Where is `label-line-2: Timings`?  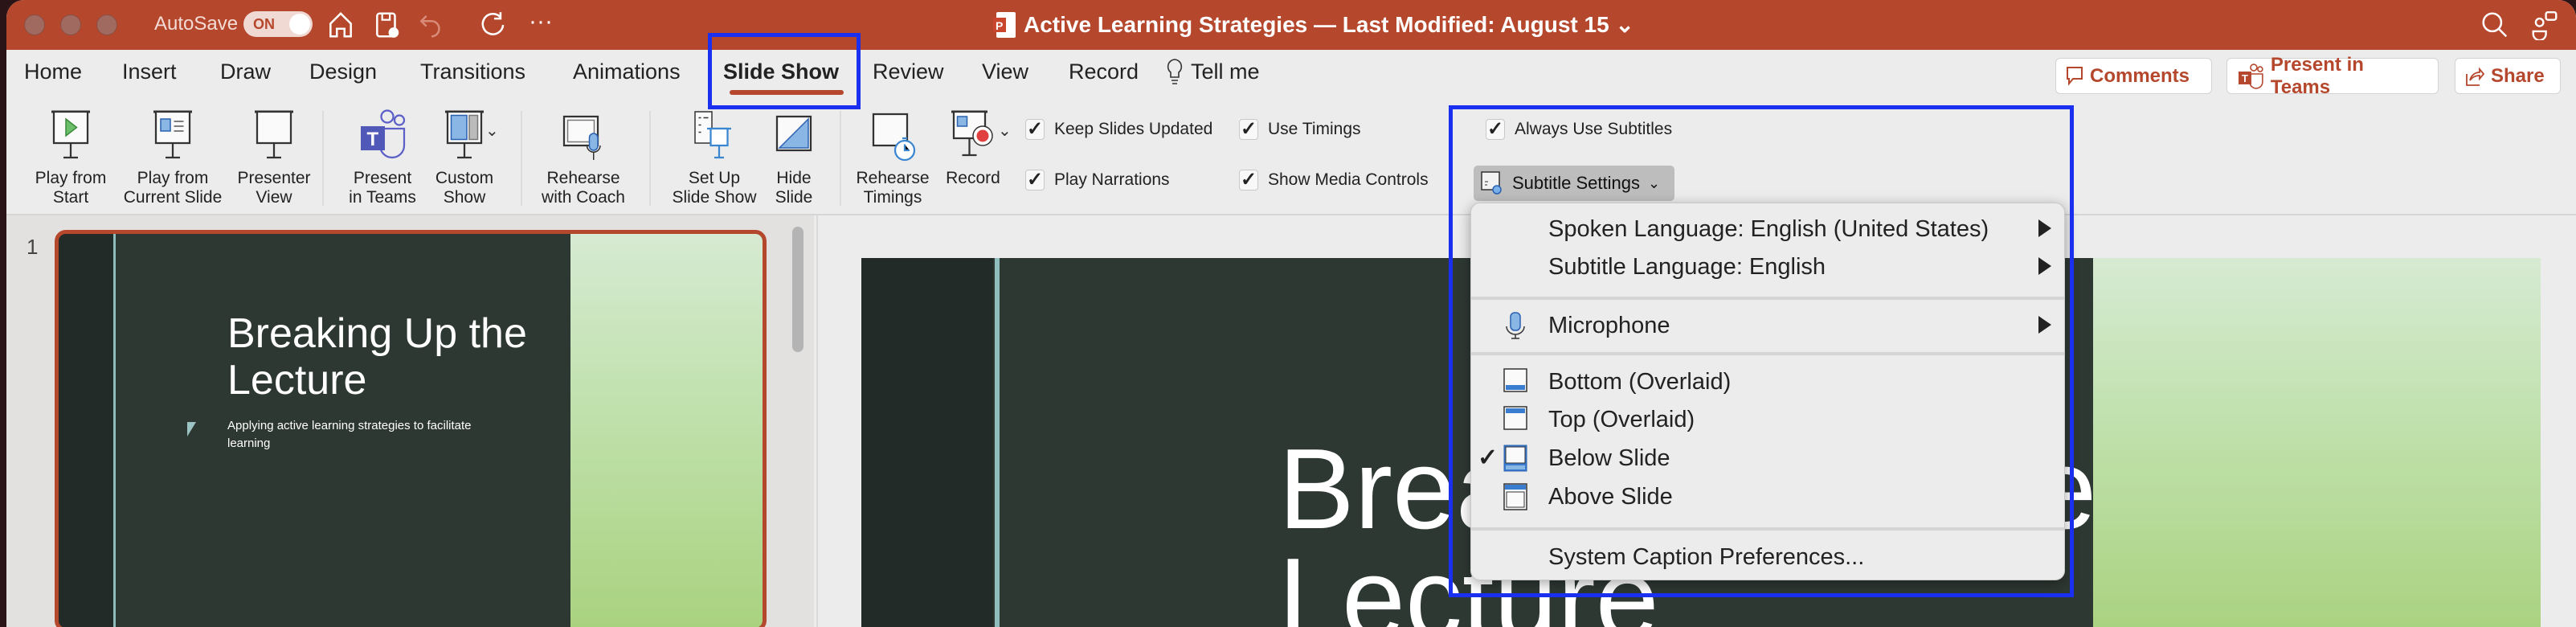 label-line-2: Timings is located at coordinates (893, 198).